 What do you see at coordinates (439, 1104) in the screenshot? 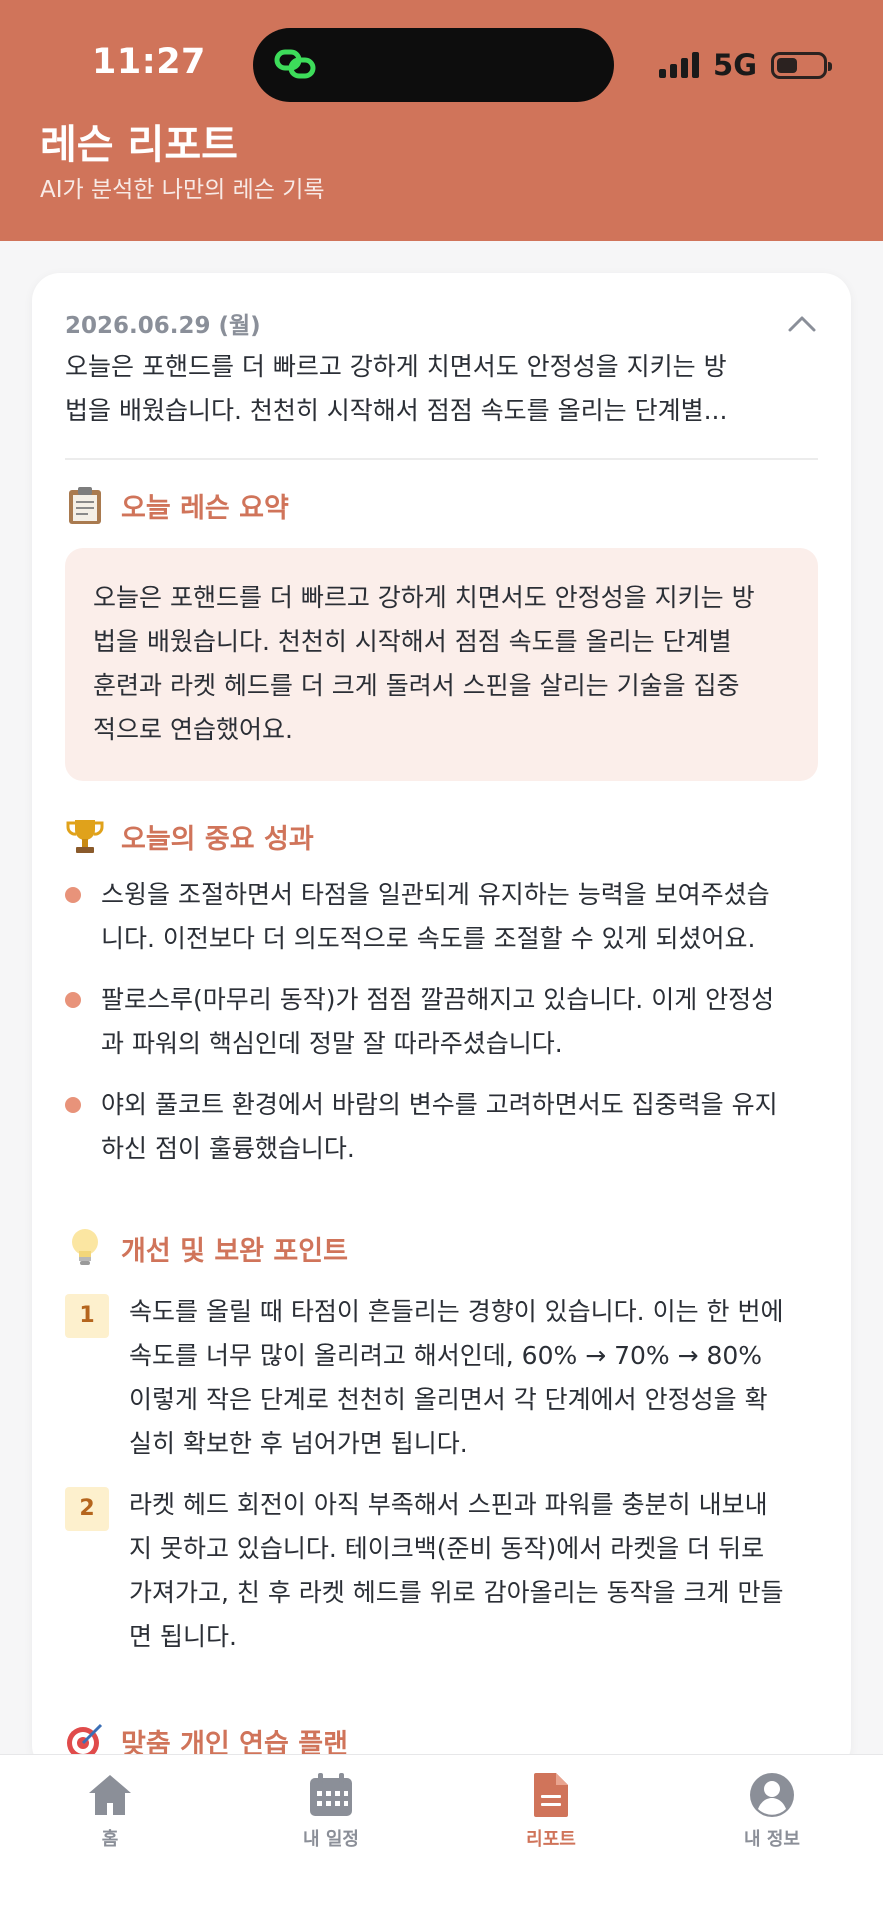
I see `item-line: 야외 풀코트 환경에서 바람의 변수를 고려하면서도 집중력을 유지` at bounding box center [439, 1104].